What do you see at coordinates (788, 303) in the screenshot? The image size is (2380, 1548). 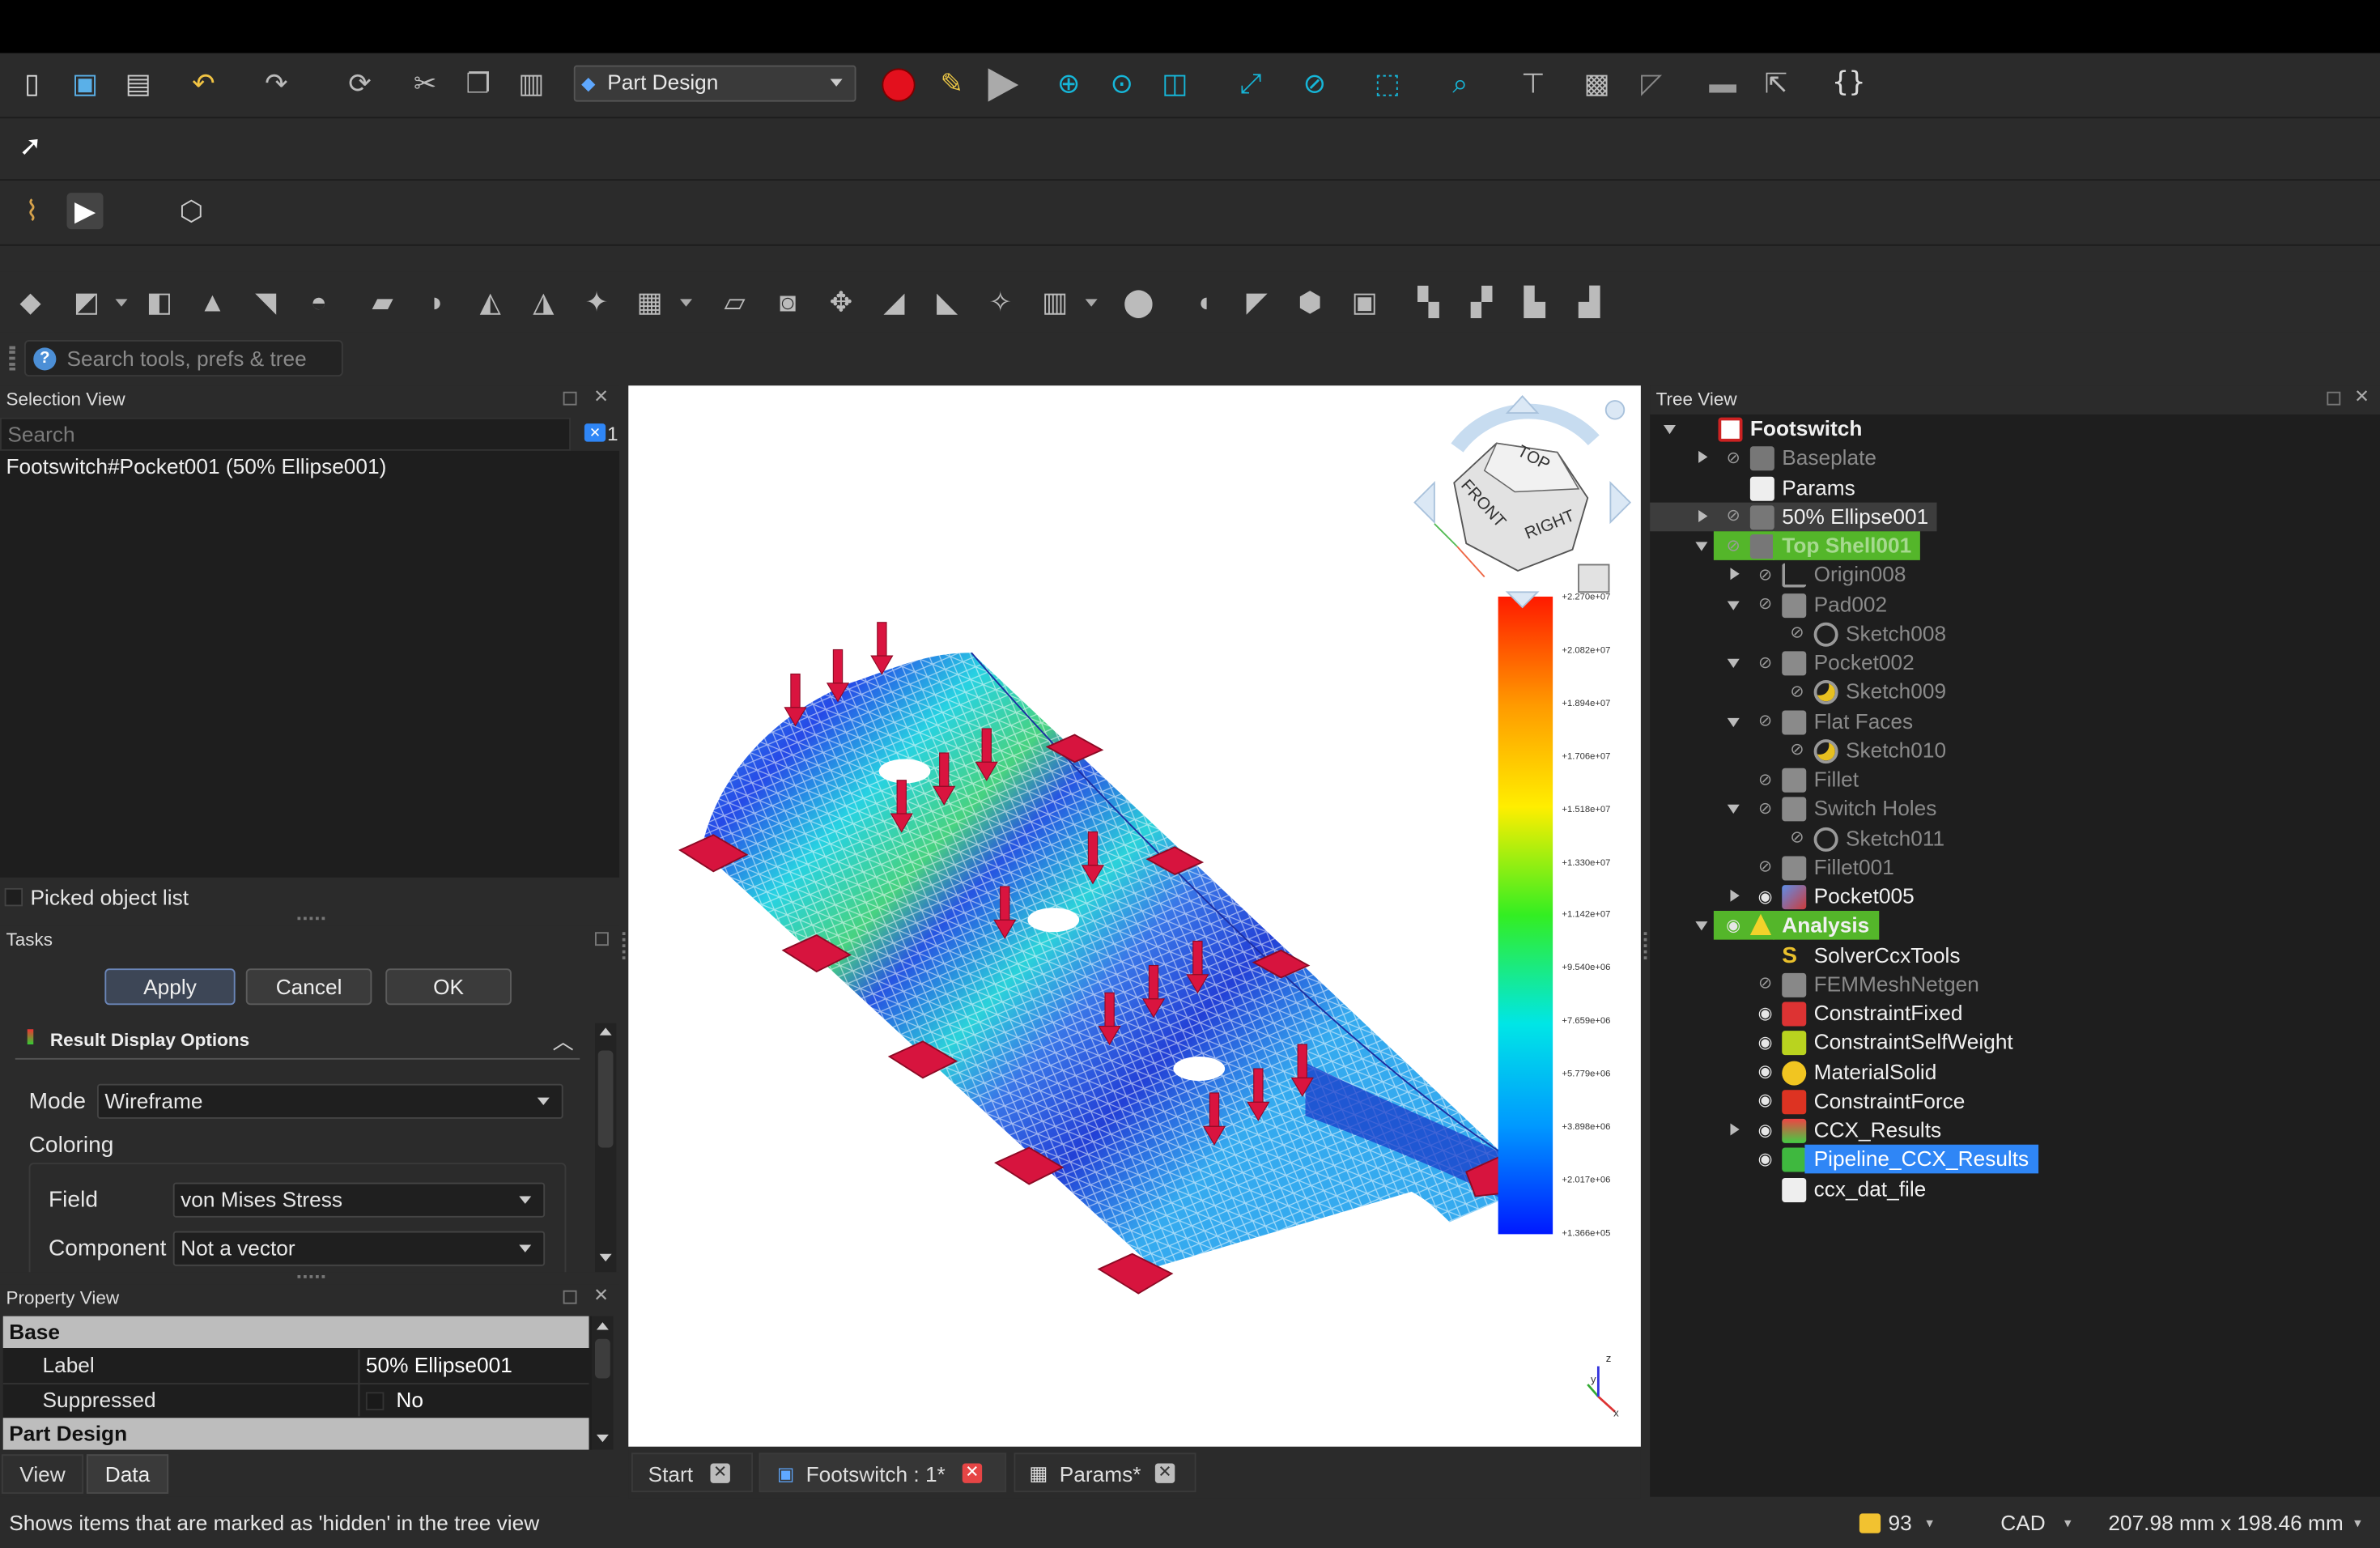 I see `hole-icon: ◙` at bounding box center [788, 303].